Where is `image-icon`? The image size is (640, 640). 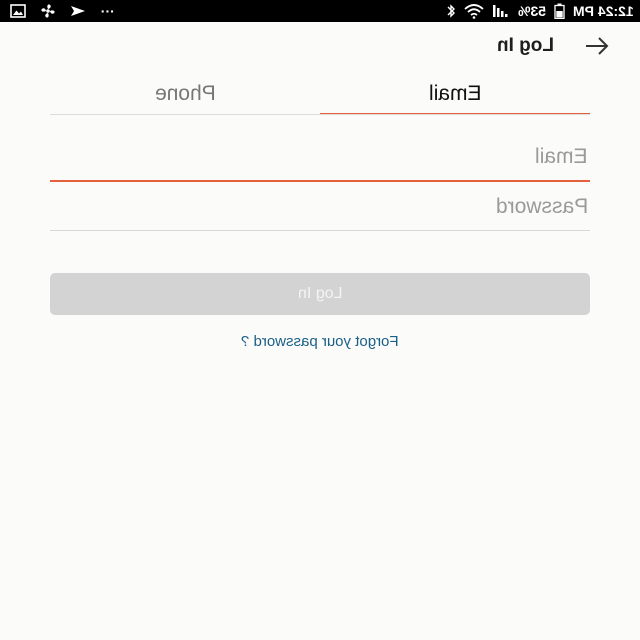
image-icon is located at coordinates (18, 11).